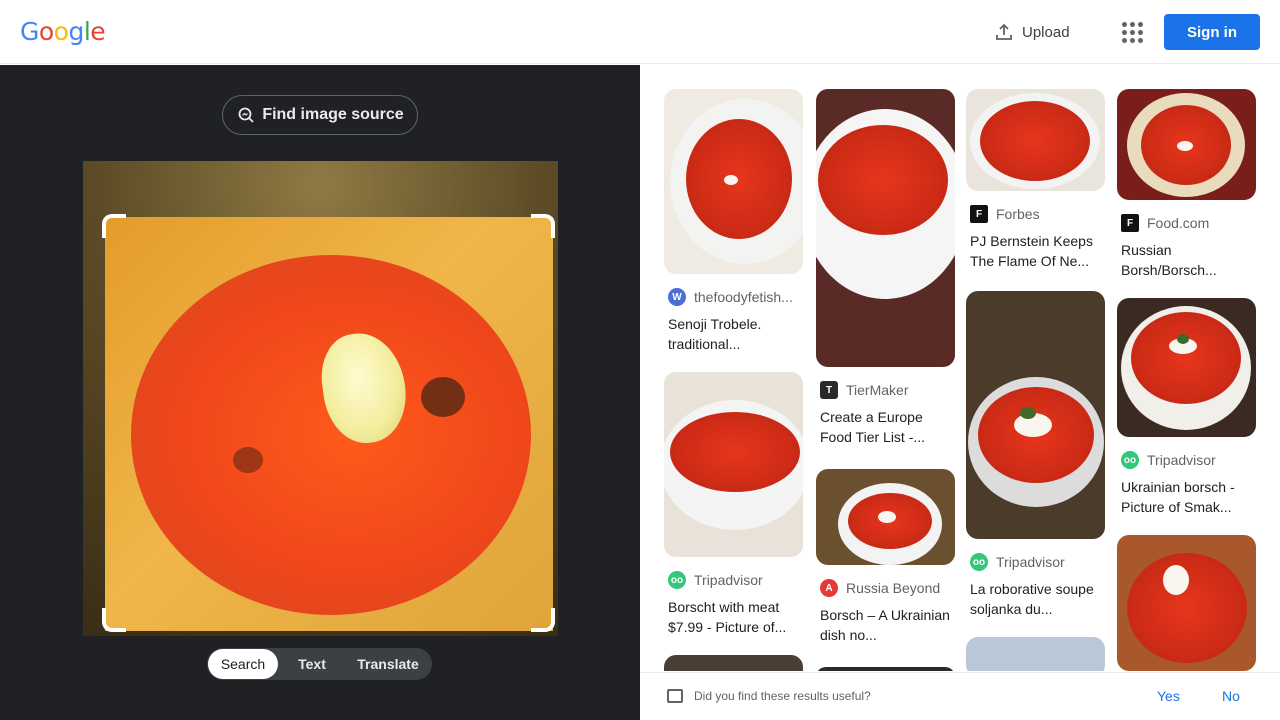 The width and height of the screenshot is (1280, 720). What do you see at coordinates (1212, 32) in the screenshot?
I see `sign-in-button: Sign in` at bounding box center [1212, 32].